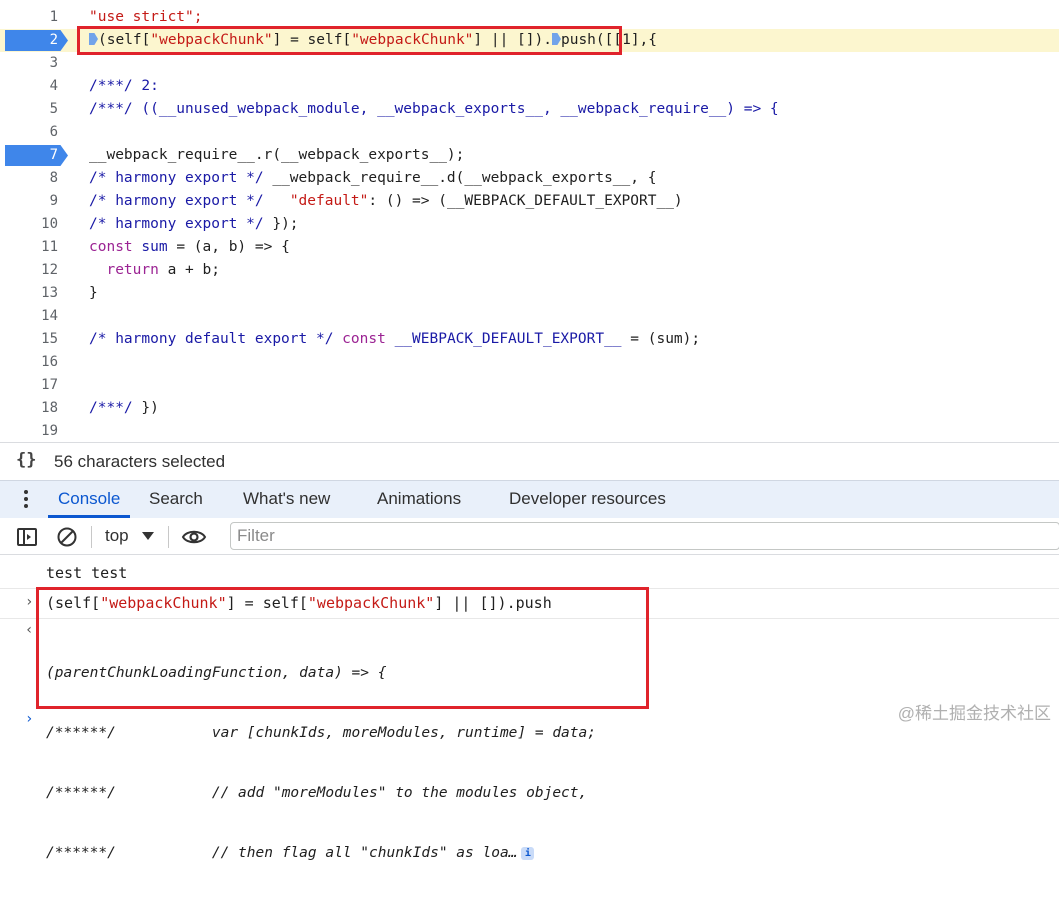  Describe the element at coordinates (189, 270) in the screenshot. I see `code-token: a + b;` at that location.